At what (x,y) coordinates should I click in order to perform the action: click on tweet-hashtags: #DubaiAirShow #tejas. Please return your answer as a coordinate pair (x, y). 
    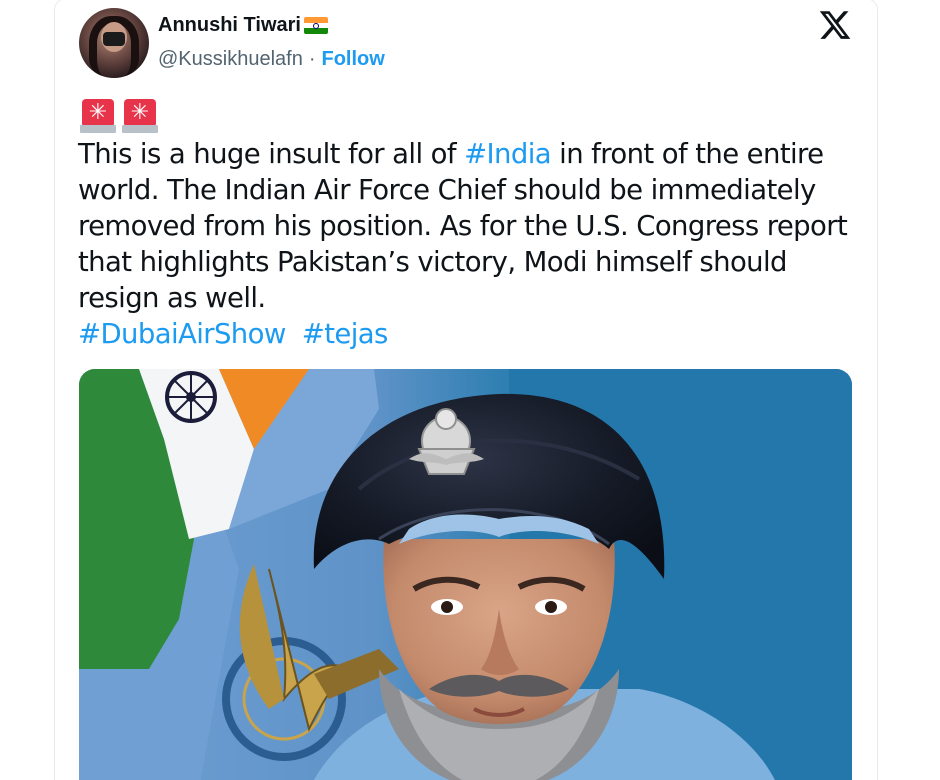
    Looking at the image, I should click on (233, 334).